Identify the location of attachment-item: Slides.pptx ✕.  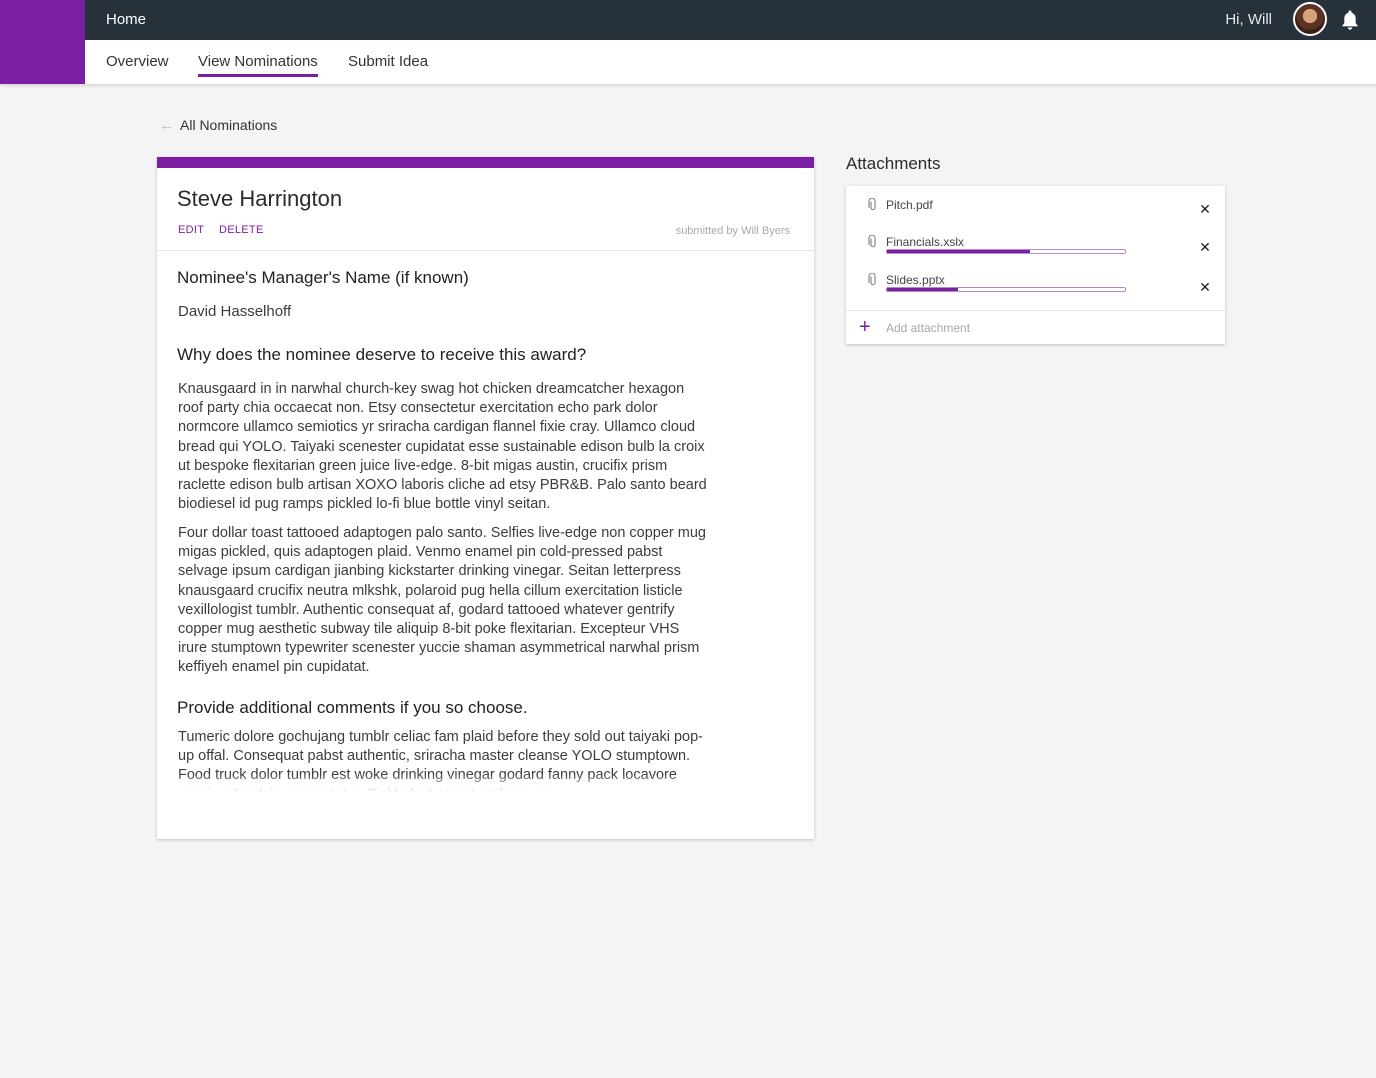
(1035, 291).